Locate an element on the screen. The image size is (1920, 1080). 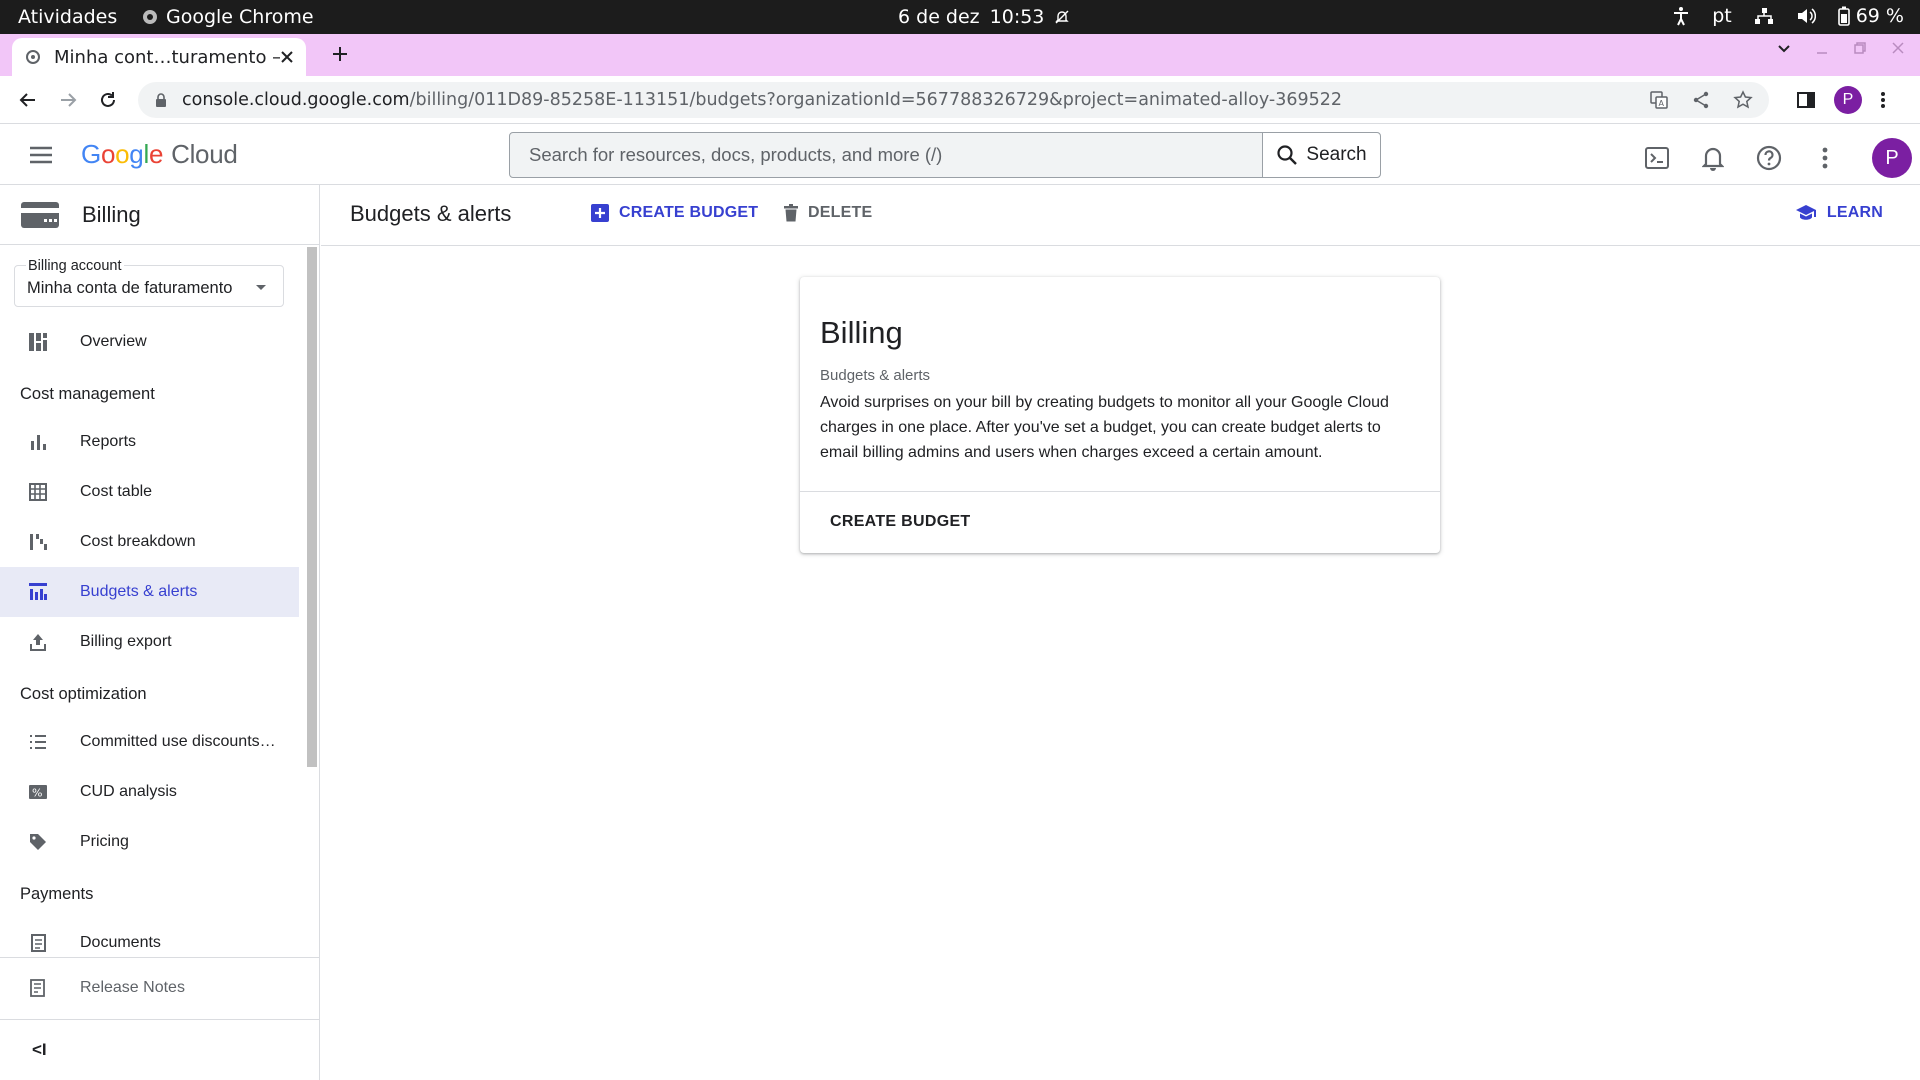
upload-icon is located at coordinates (38, 642).